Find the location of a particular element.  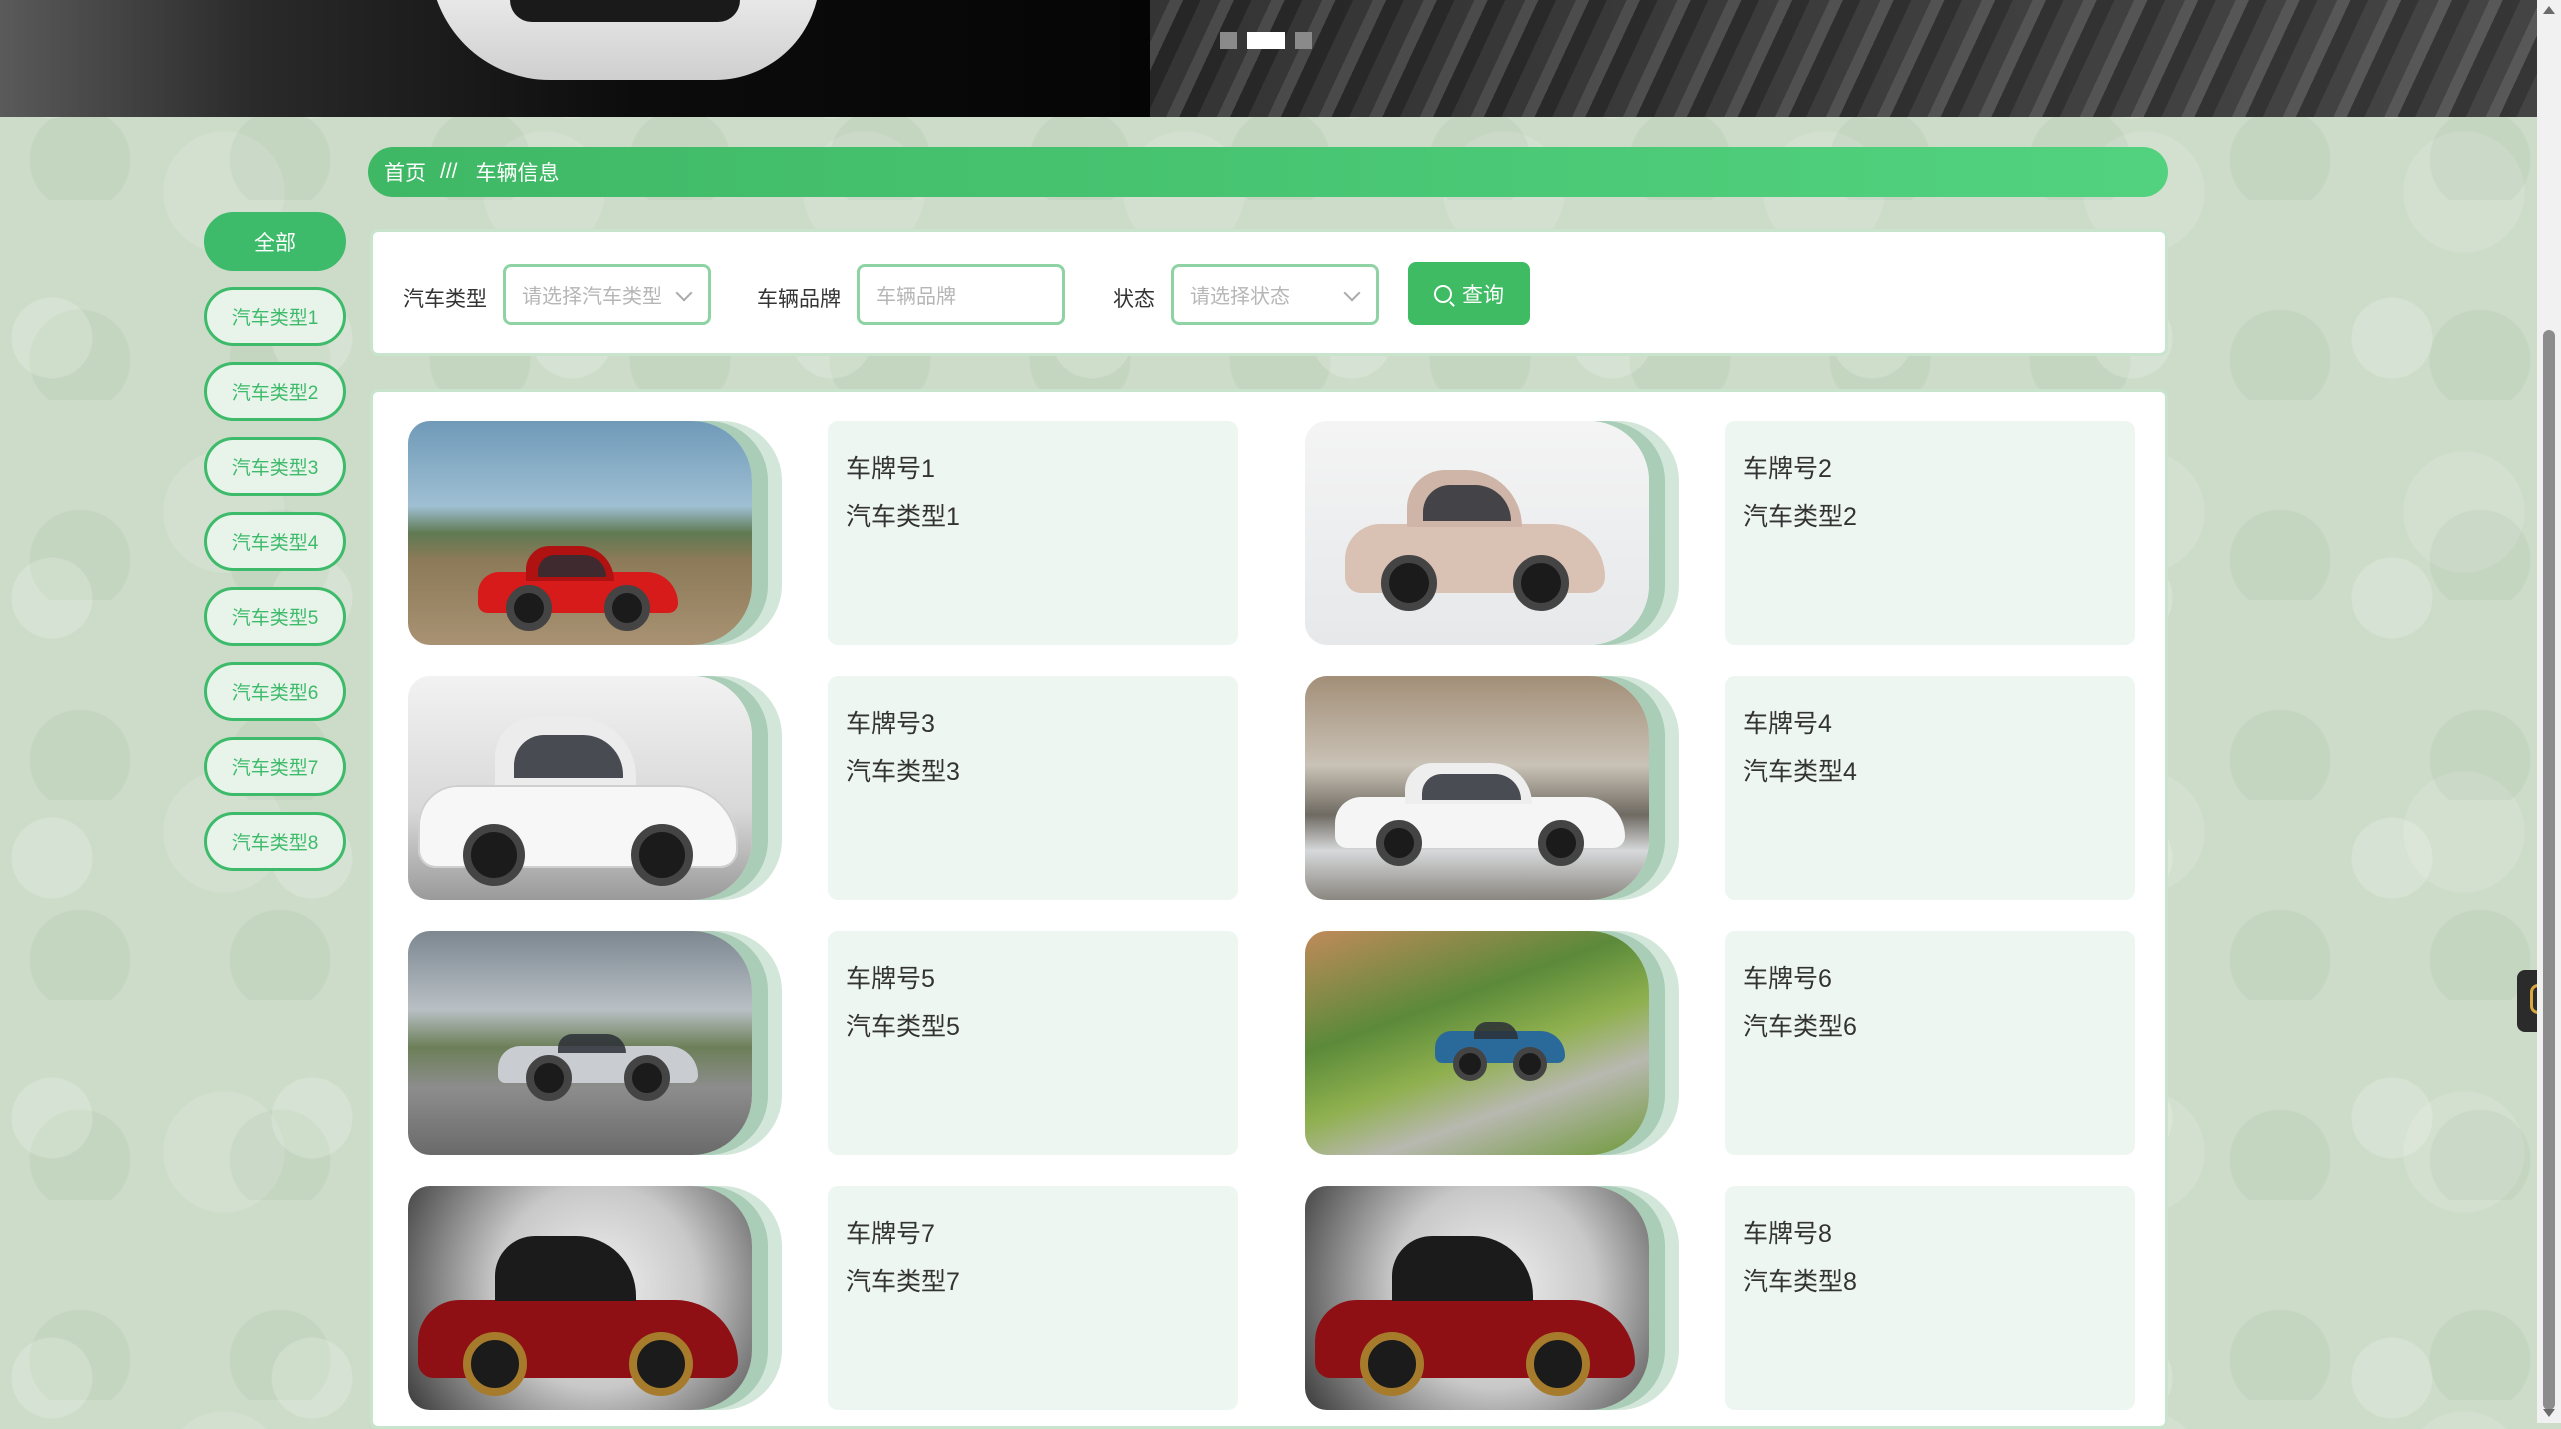

vehicle-info-card: 车牌号8 汽车类型8 is located at coordinates (1930, 1298).